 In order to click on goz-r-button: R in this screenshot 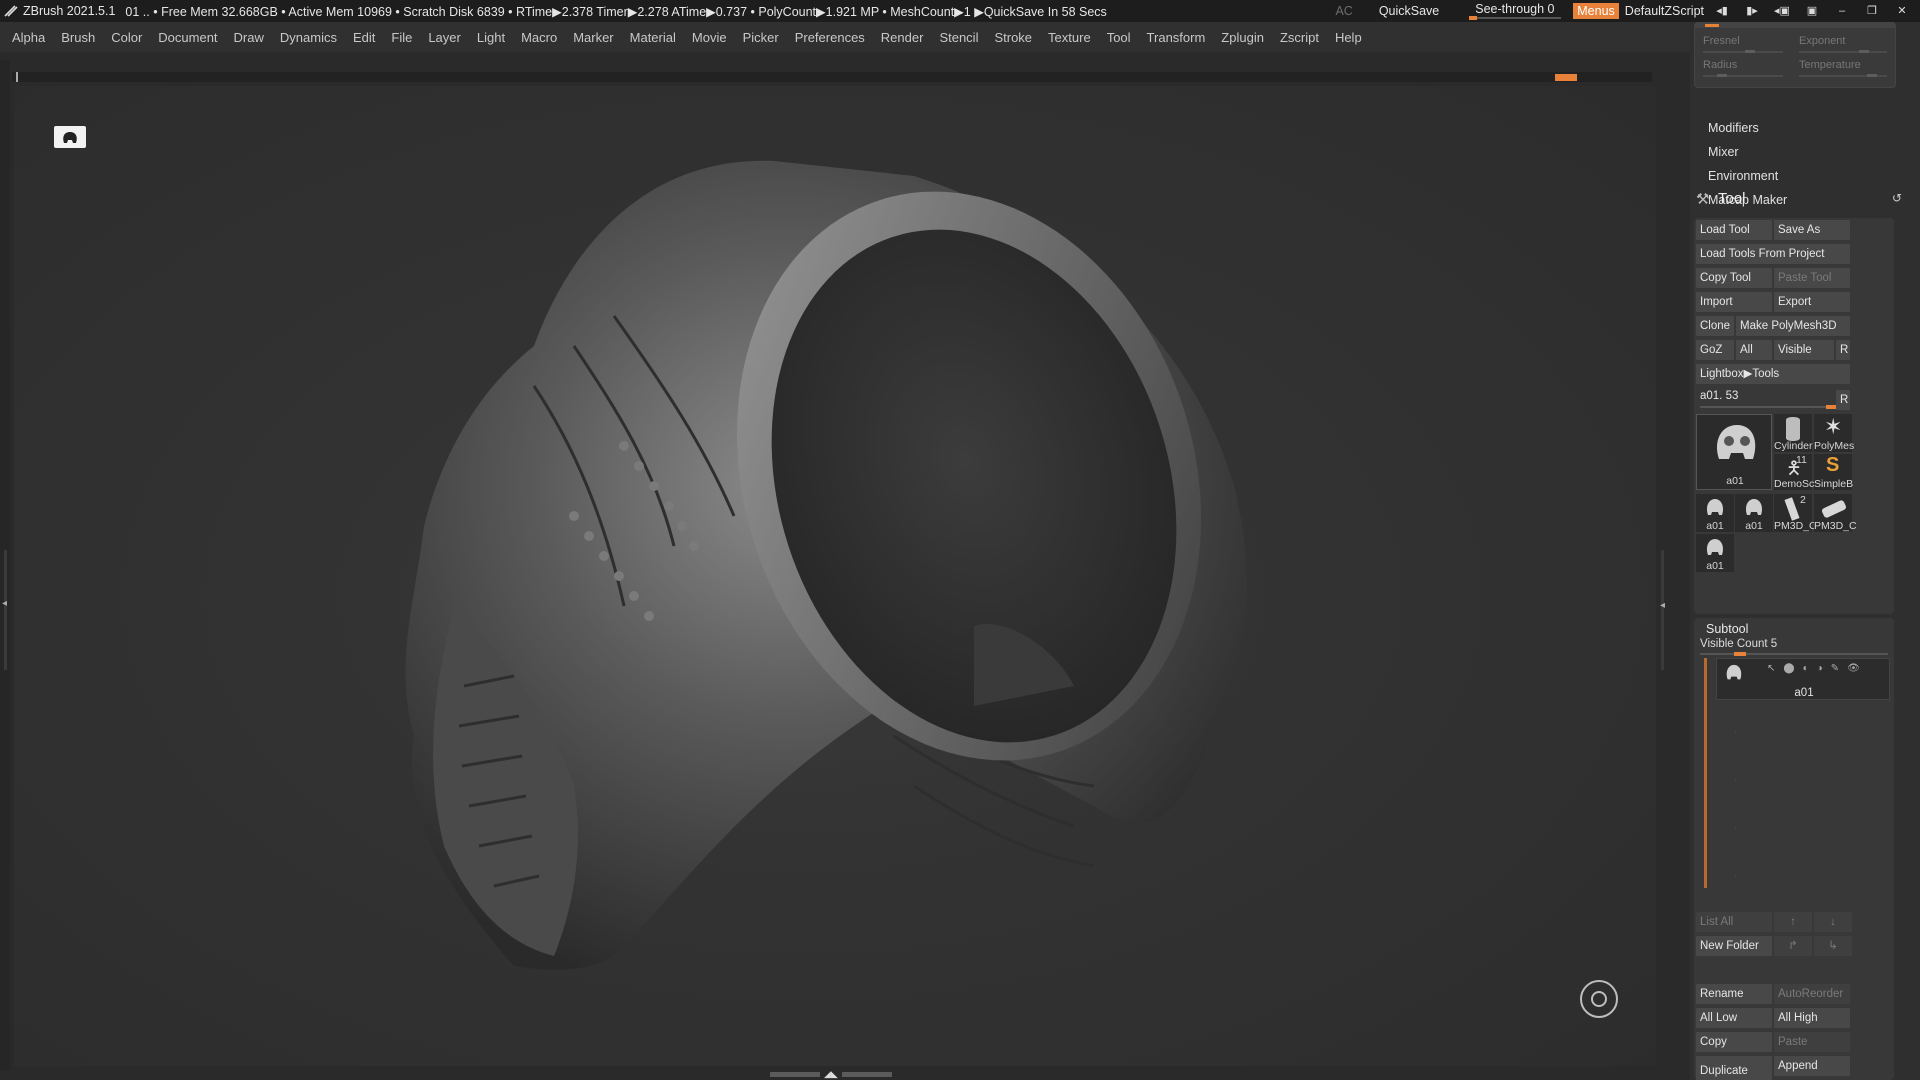, I will do `click(1843, 350)`.